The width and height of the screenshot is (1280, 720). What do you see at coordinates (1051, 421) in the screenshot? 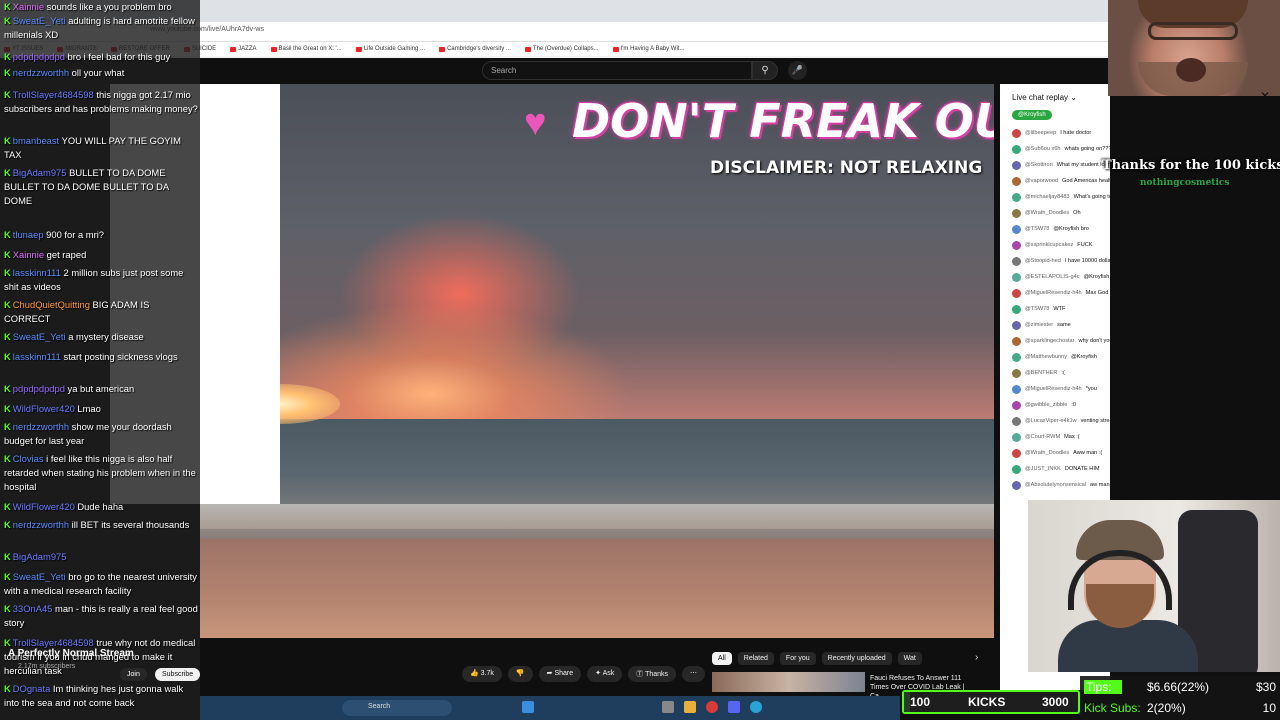
I see `live-chat-username: @LucasViper-e4k1w` at bounding box center [1051, 421].